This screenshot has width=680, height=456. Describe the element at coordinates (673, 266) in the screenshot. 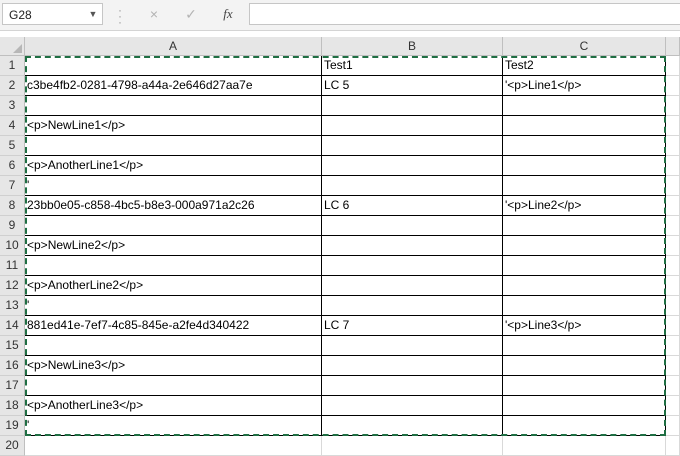

I see `cell-d11` at that location.